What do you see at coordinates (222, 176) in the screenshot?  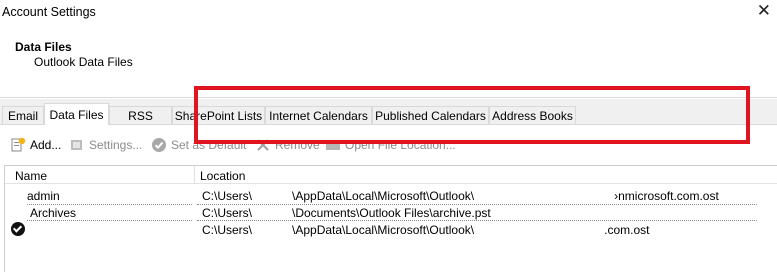 I see `column-header-location: Location` at bounding box center [222, 176].